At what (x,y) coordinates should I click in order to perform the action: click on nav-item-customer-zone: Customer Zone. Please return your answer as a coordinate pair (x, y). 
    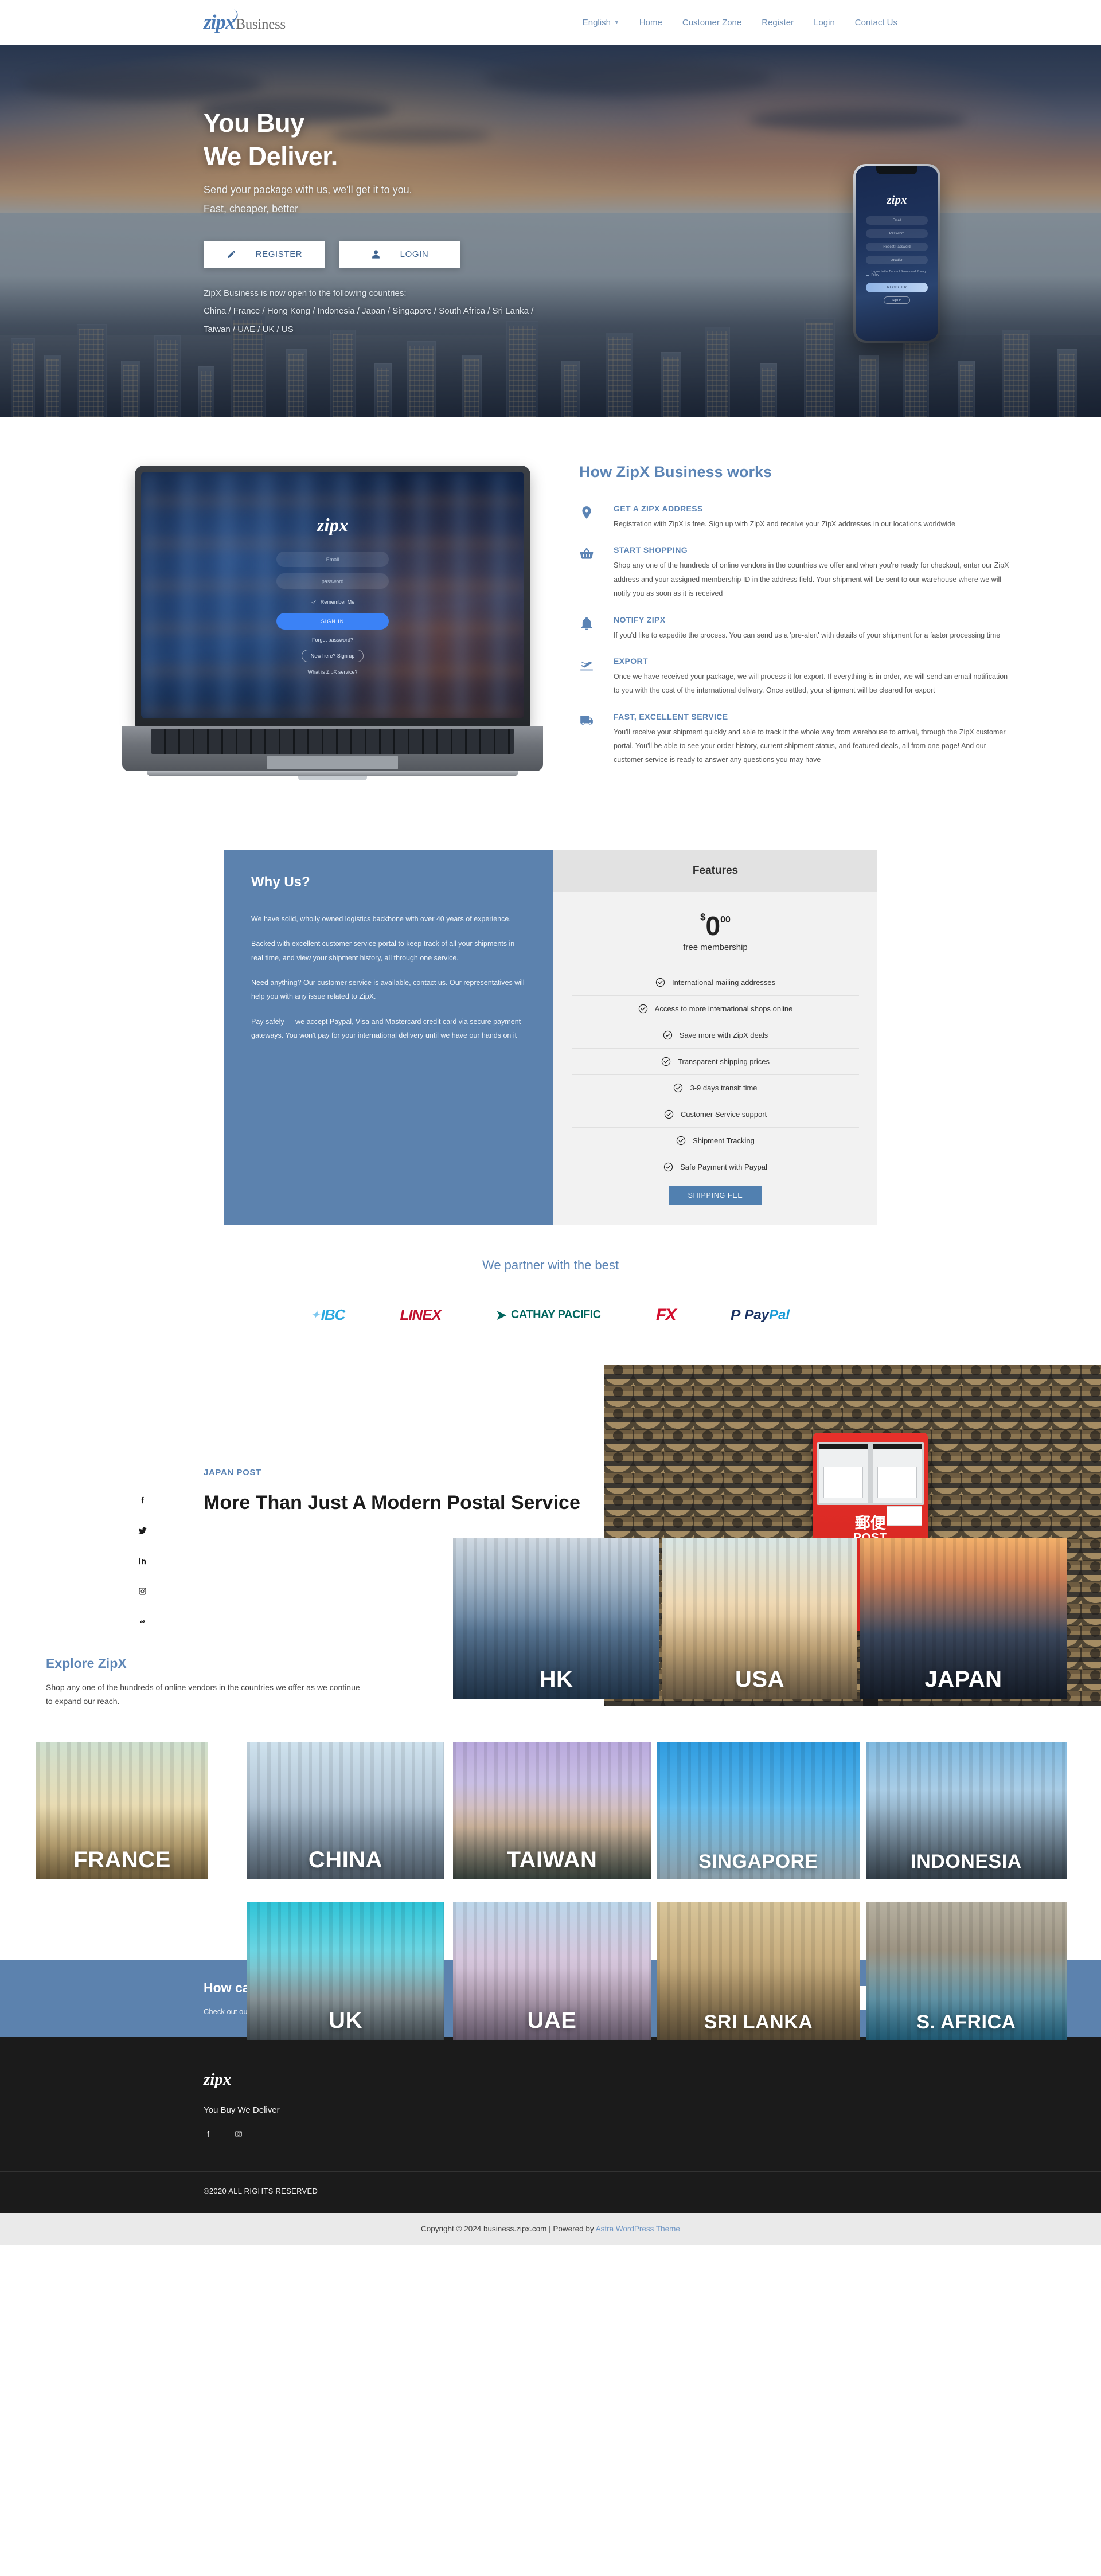
    Looking at the image, I should click on (711, 23).